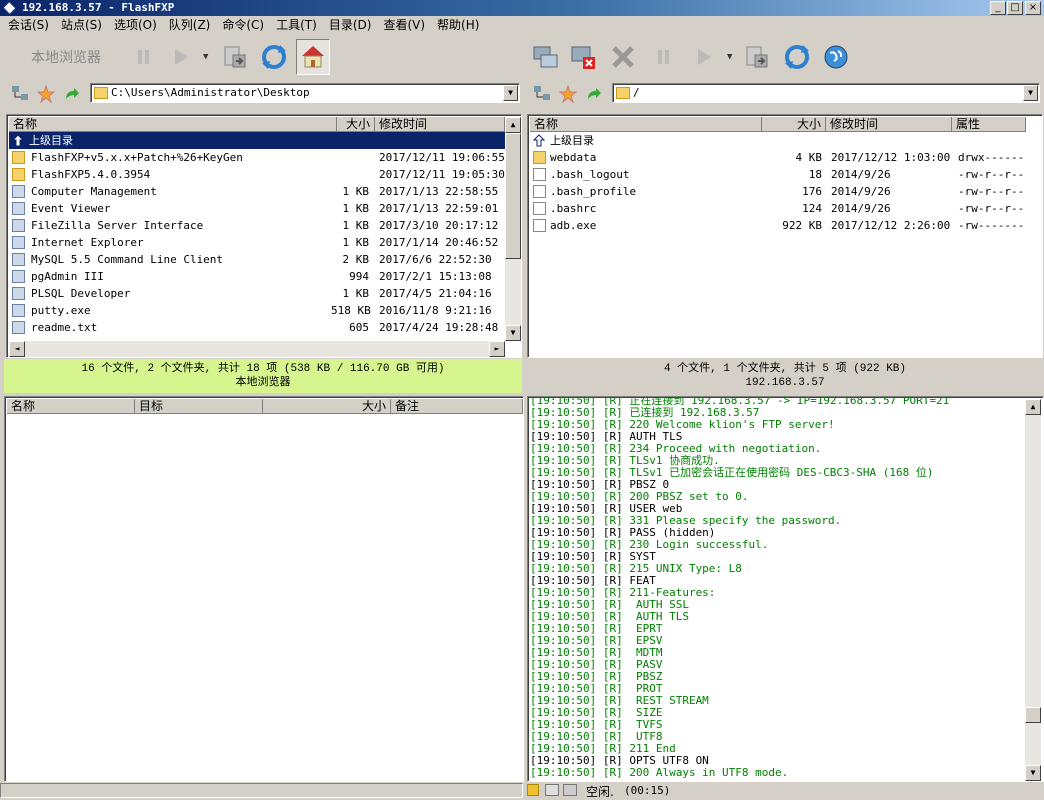 The height and width of the screenshot is (800, 1044). Describe the element at coordinates (647, 790) in the screenshot. I see `idle-timer: (00:15)` at that location.